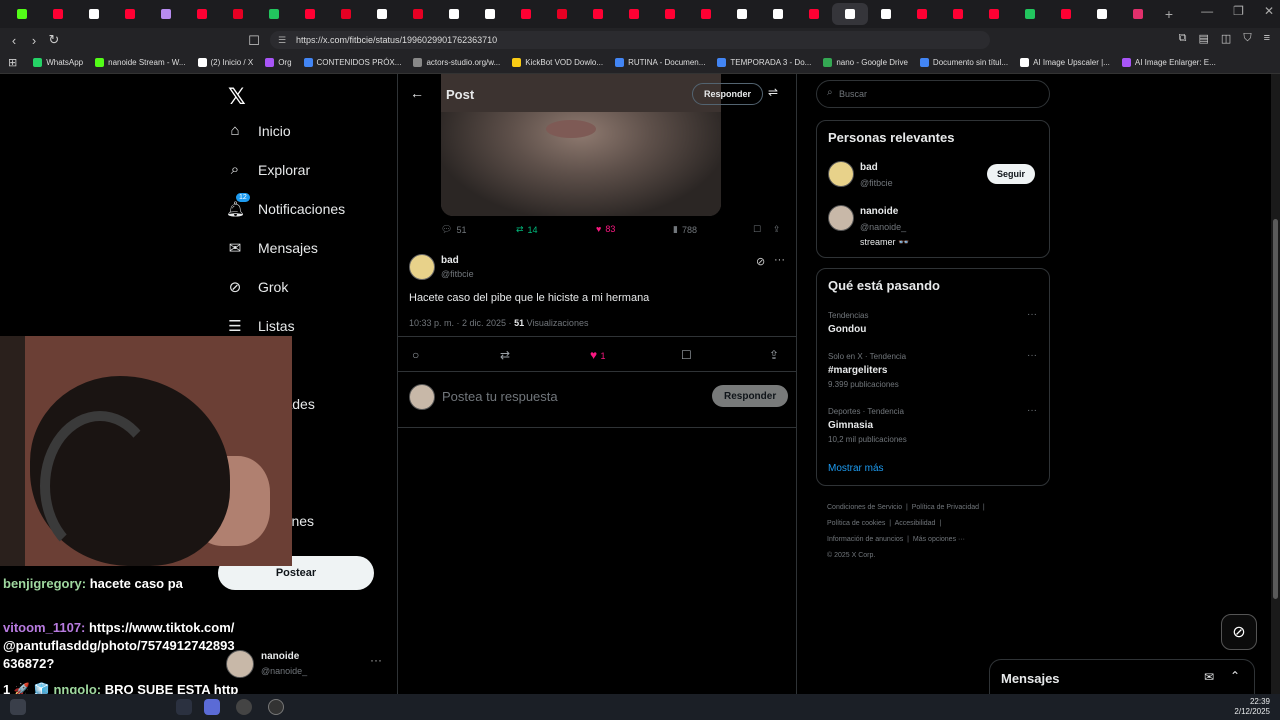  What do you see at coordinates (212, 707) in the screenshot?
I see `discord-icon` at bounding box center [212, 707].